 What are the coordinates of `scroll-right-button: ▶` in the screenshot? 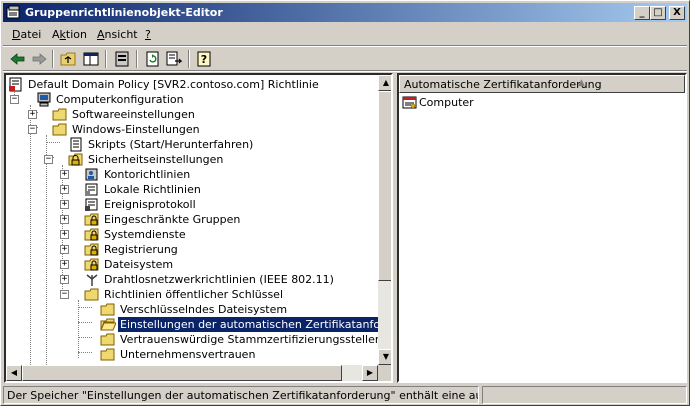 It's located at (370, 373).